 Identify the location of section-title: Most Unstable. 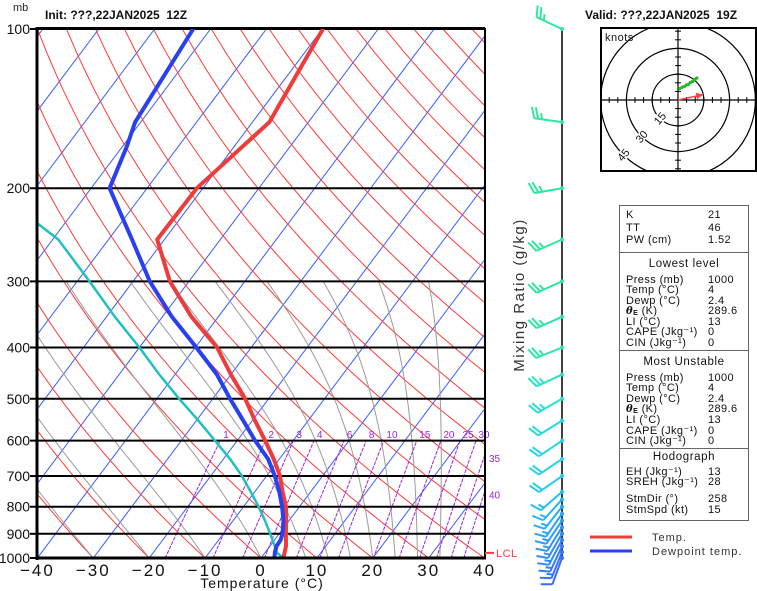
(684, 361).